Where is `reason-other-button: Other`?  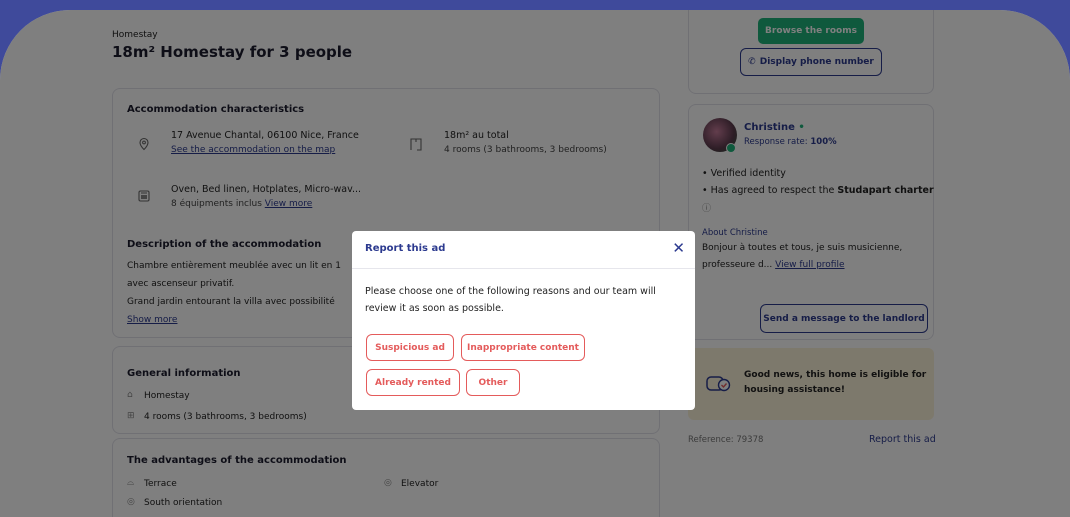 reason-other-button: Other is located at coordinates (493, 382).